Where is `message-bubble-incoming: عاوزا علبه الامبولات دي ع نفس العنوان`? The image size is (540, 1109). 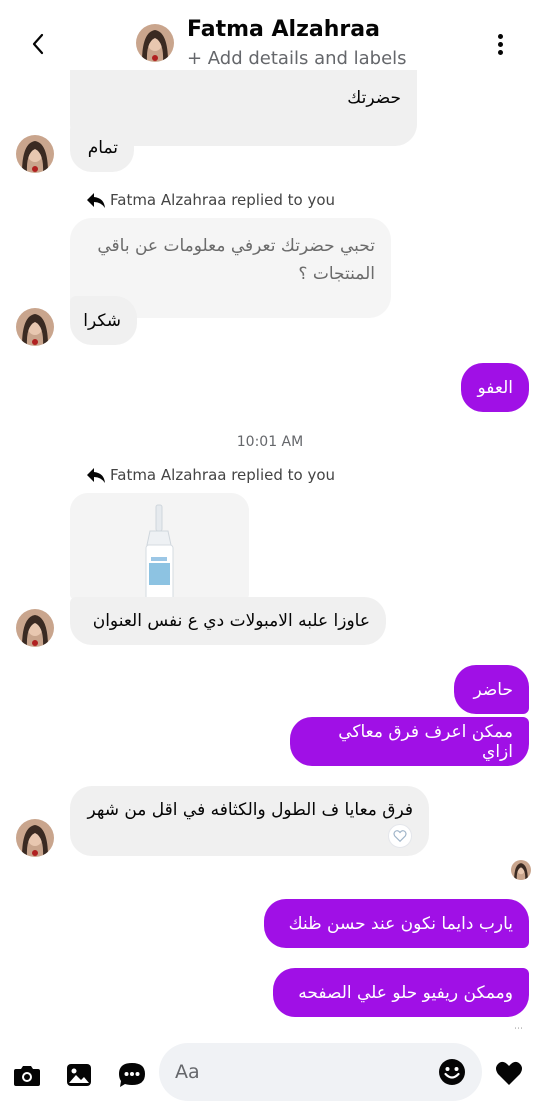 message-bubble-incoming: عاوزا علبه الامبولات دي ع نفس العنوان is located at coordinates (228, 621).